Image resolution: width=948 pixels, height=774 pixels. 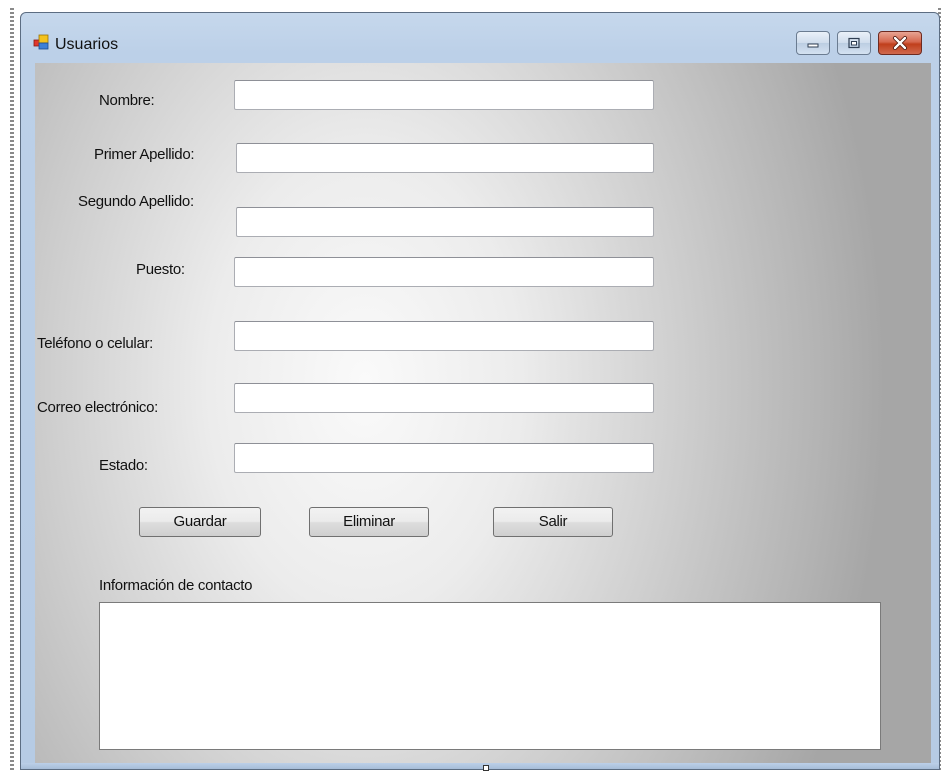 What do you see at coordinates (486, 768) in the screenshot?
I see `resize-grip-icon` at bounding box center [486, 768].